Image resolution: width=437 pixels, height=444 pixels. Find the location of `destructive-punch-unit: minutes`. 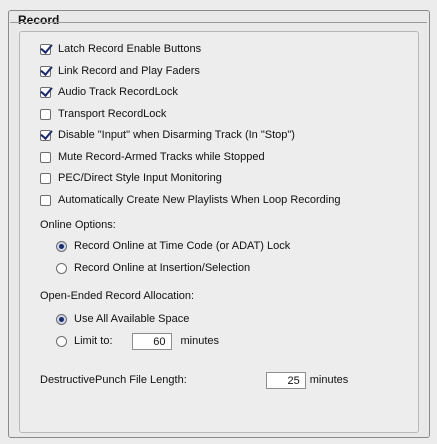

destructive-punch-unit: minutes is located at coordinates (329, 380).